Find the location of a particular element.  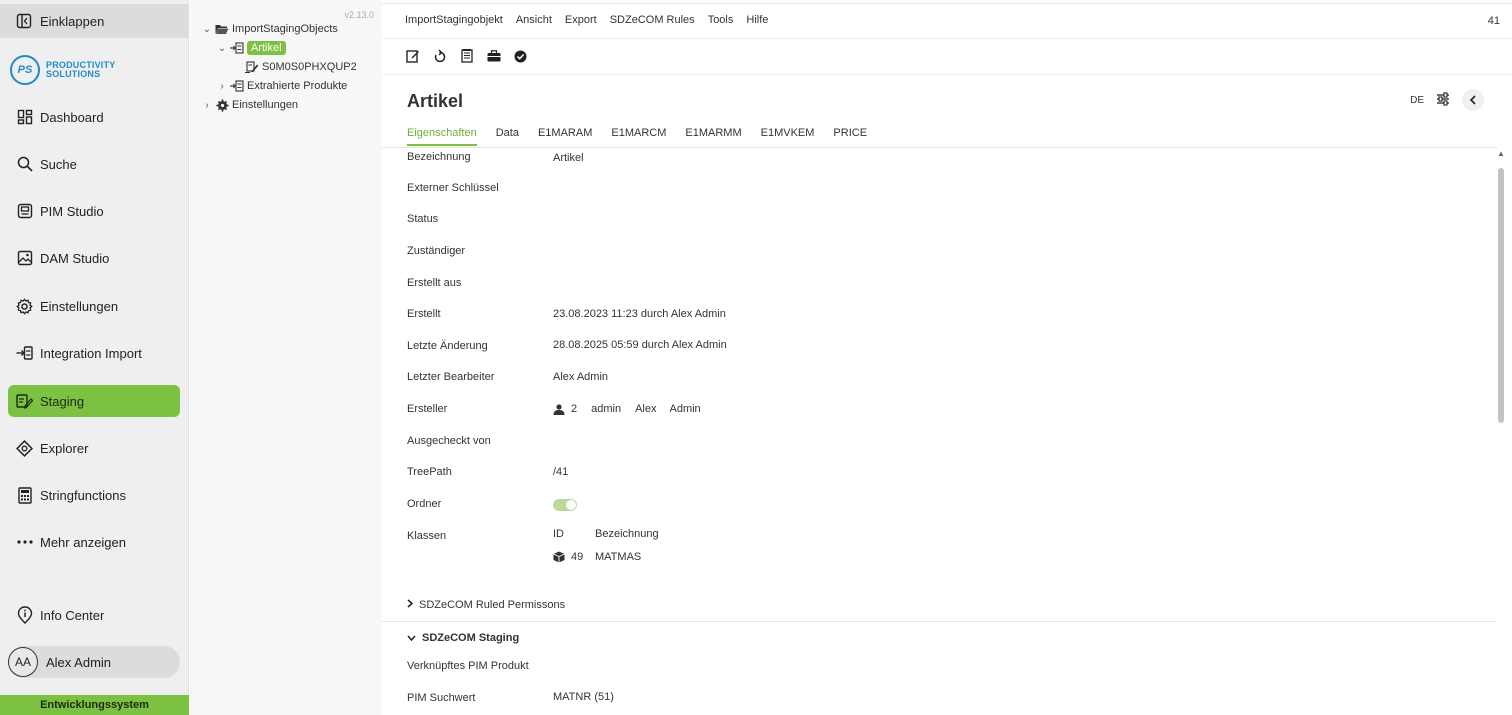

reload-button is located at coordinates (439, 56).